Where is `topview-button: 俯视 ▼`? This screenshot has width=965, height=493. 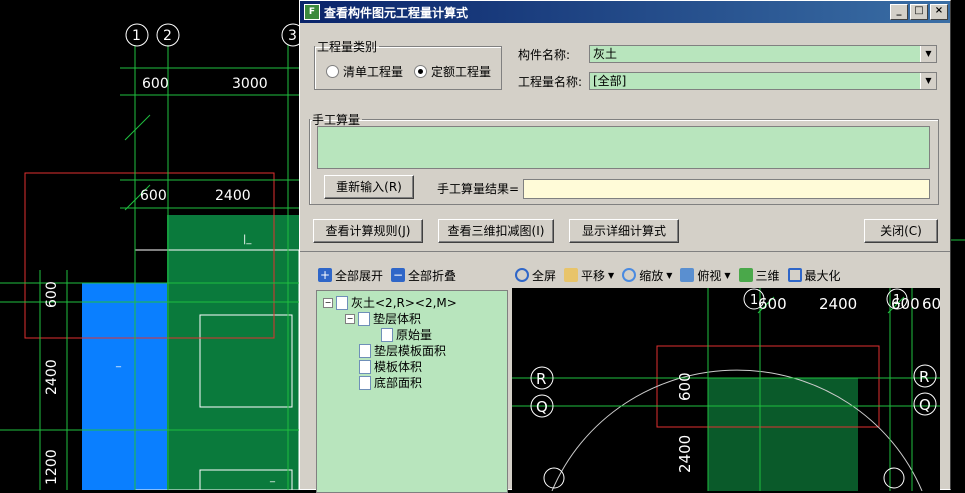 topview-button: 俯视 ▼ is located at coordinates (705, 275).